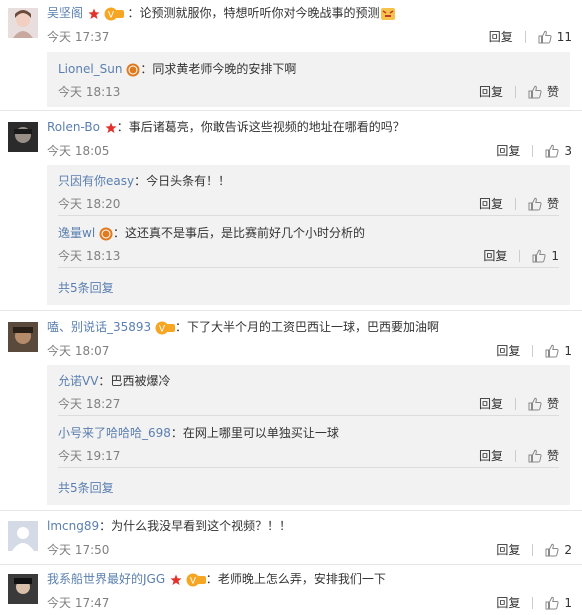 The height and width of the screenshot is (615, 582). I want to click on timestamp: 今天 17:50, so click(78, 550).